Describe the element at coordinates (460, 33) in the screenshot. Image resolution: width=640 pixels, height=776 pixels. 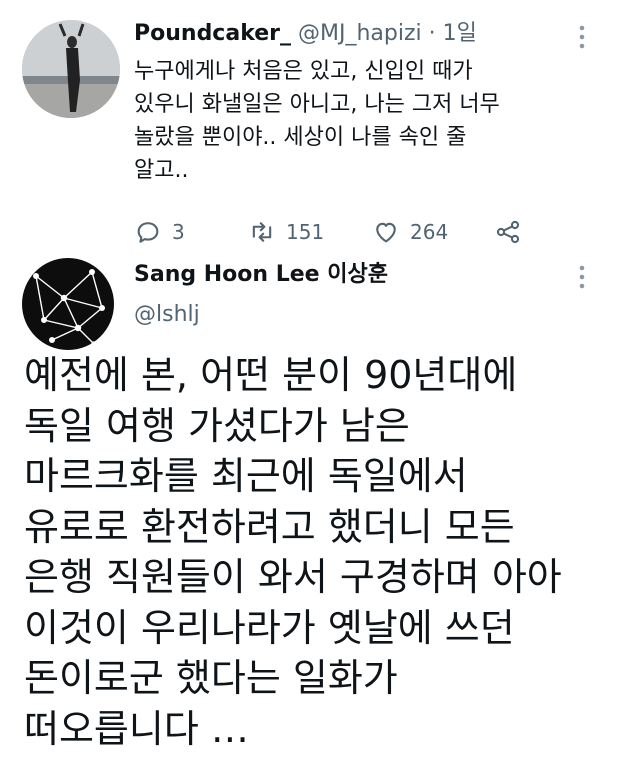
I see `timestamp: 1일` at that location.